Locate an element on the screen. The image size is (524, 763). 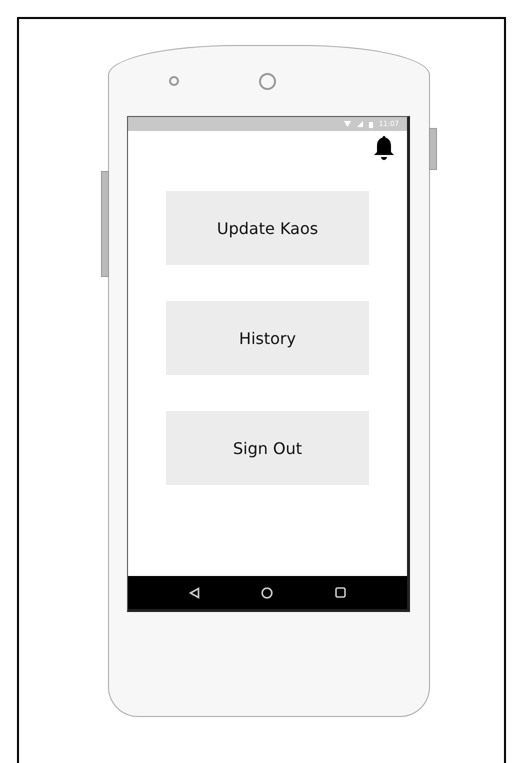
menu-button: History is located at coordinates (267, 338).